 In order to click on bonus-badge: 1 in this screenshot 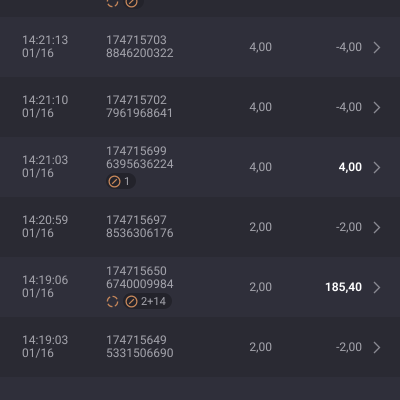, I will do `click(121, 181)`.